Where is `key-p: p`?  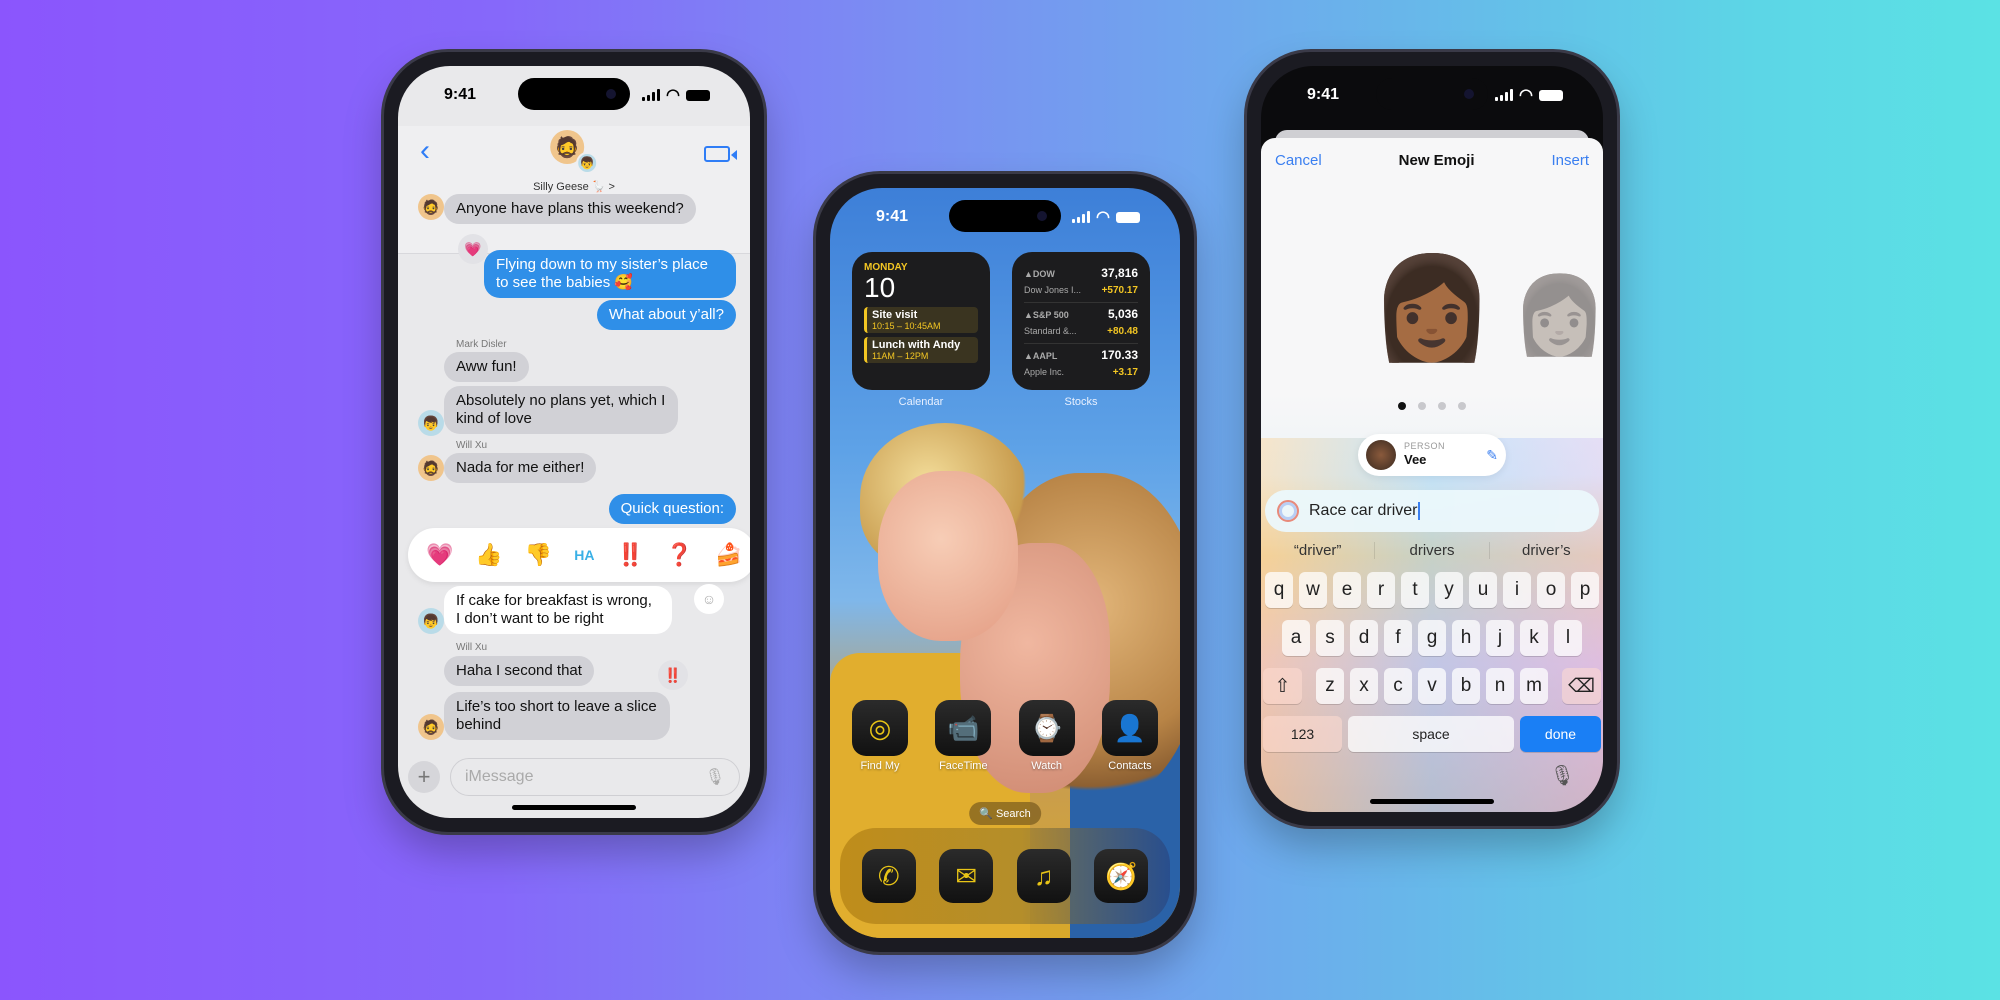
key-p: p is located at coordinates (1585, 590).